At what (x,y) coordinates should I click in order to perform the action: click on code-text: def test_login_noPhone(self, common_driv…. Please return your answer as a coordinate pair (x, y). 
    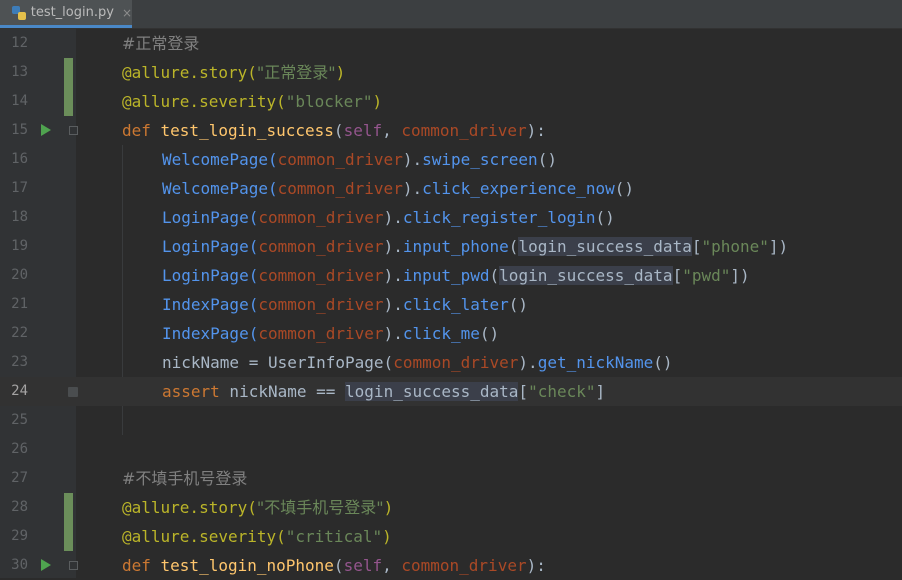
    Looking at the image, I should click on (334, 565).